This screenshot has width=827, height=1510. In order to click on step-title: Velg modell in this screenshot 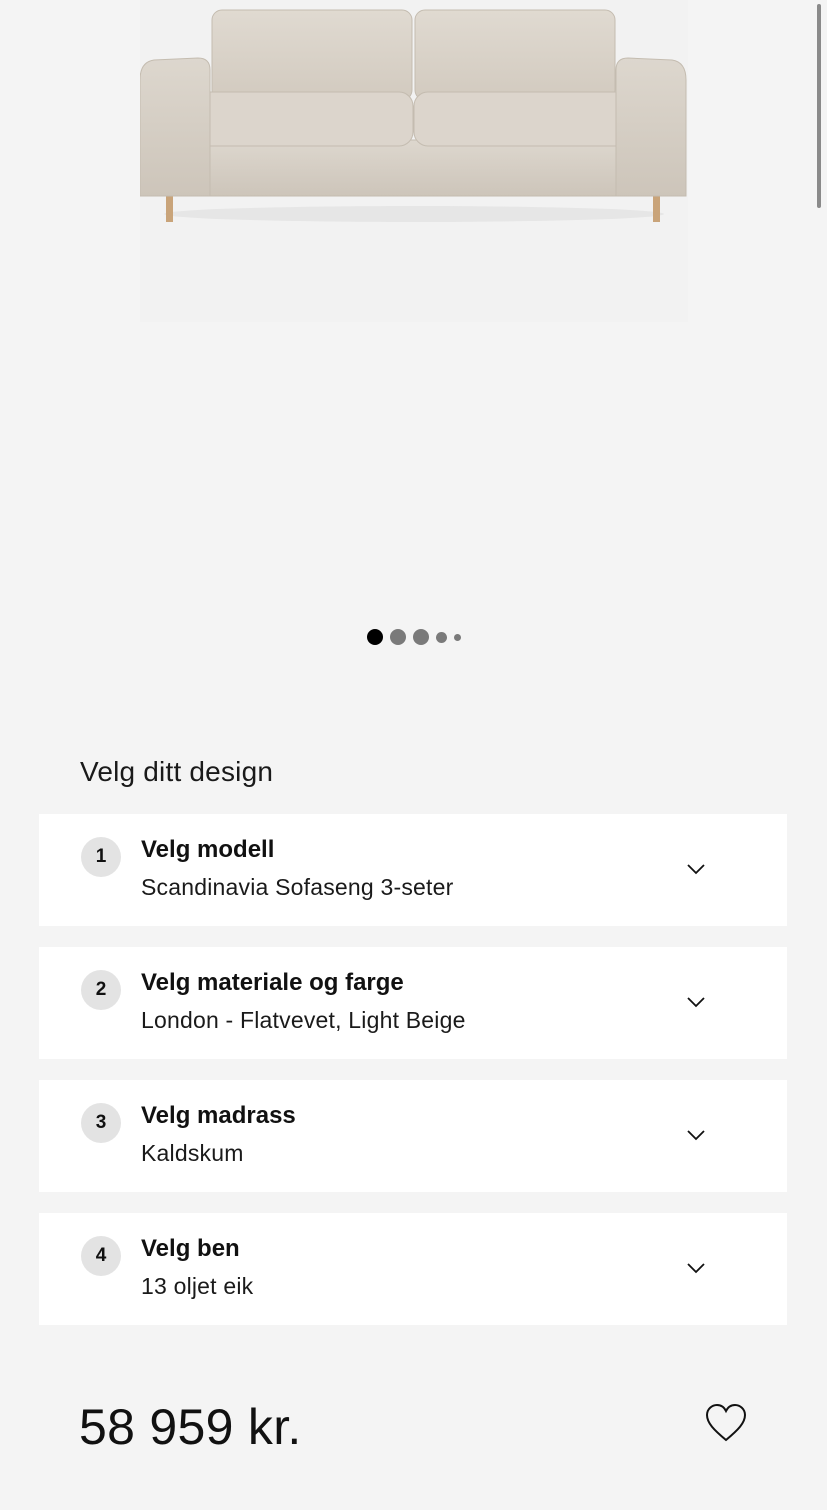, I will do `click(208, 849)`.